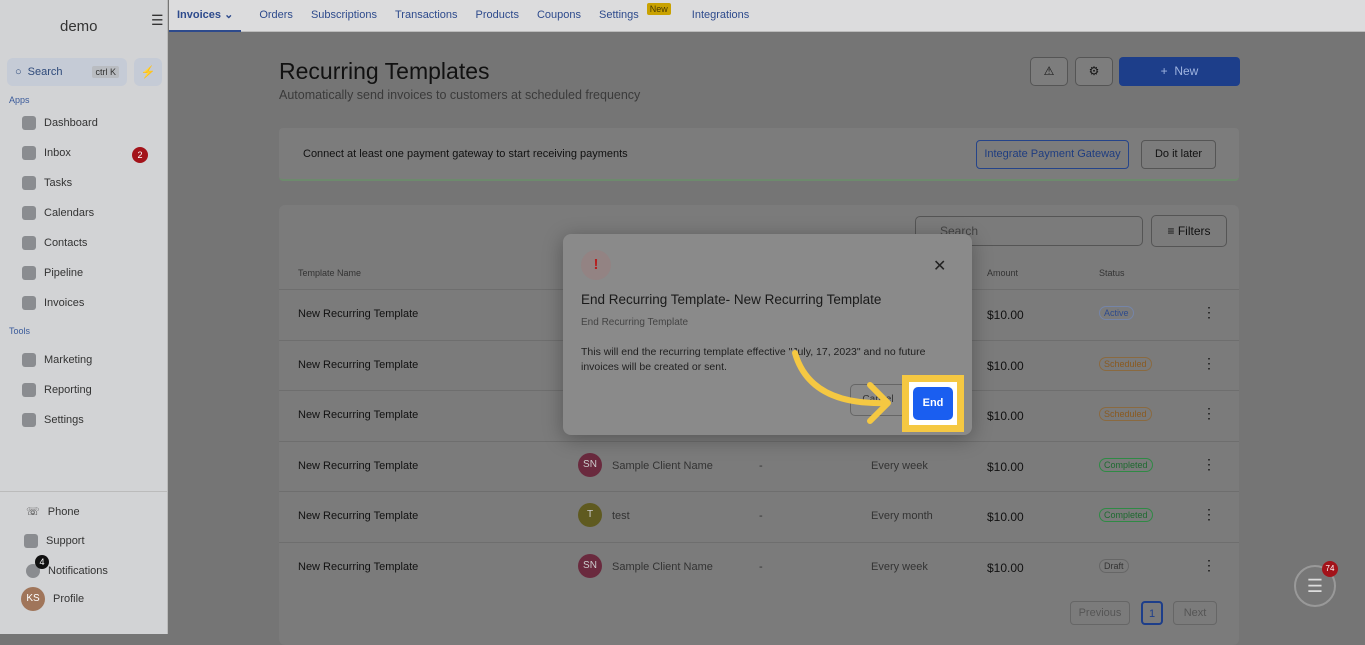  I want to click on sidebar-item-label: Profile, so click(69, 599).